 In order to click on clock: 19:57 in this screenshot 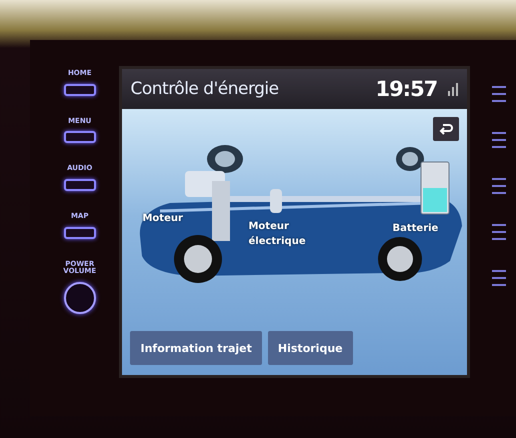, I will do `click(406, 89)`.